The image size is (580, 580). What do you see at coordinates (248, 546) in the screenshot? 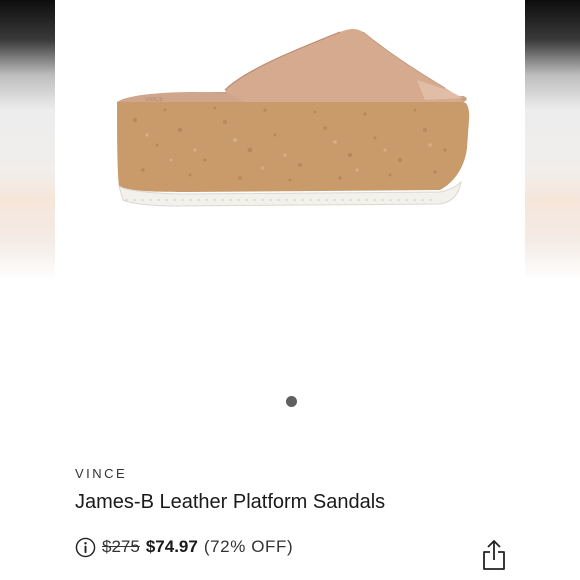
I see `discount-label: (72% OFF)` at bounding box center [248, 546].